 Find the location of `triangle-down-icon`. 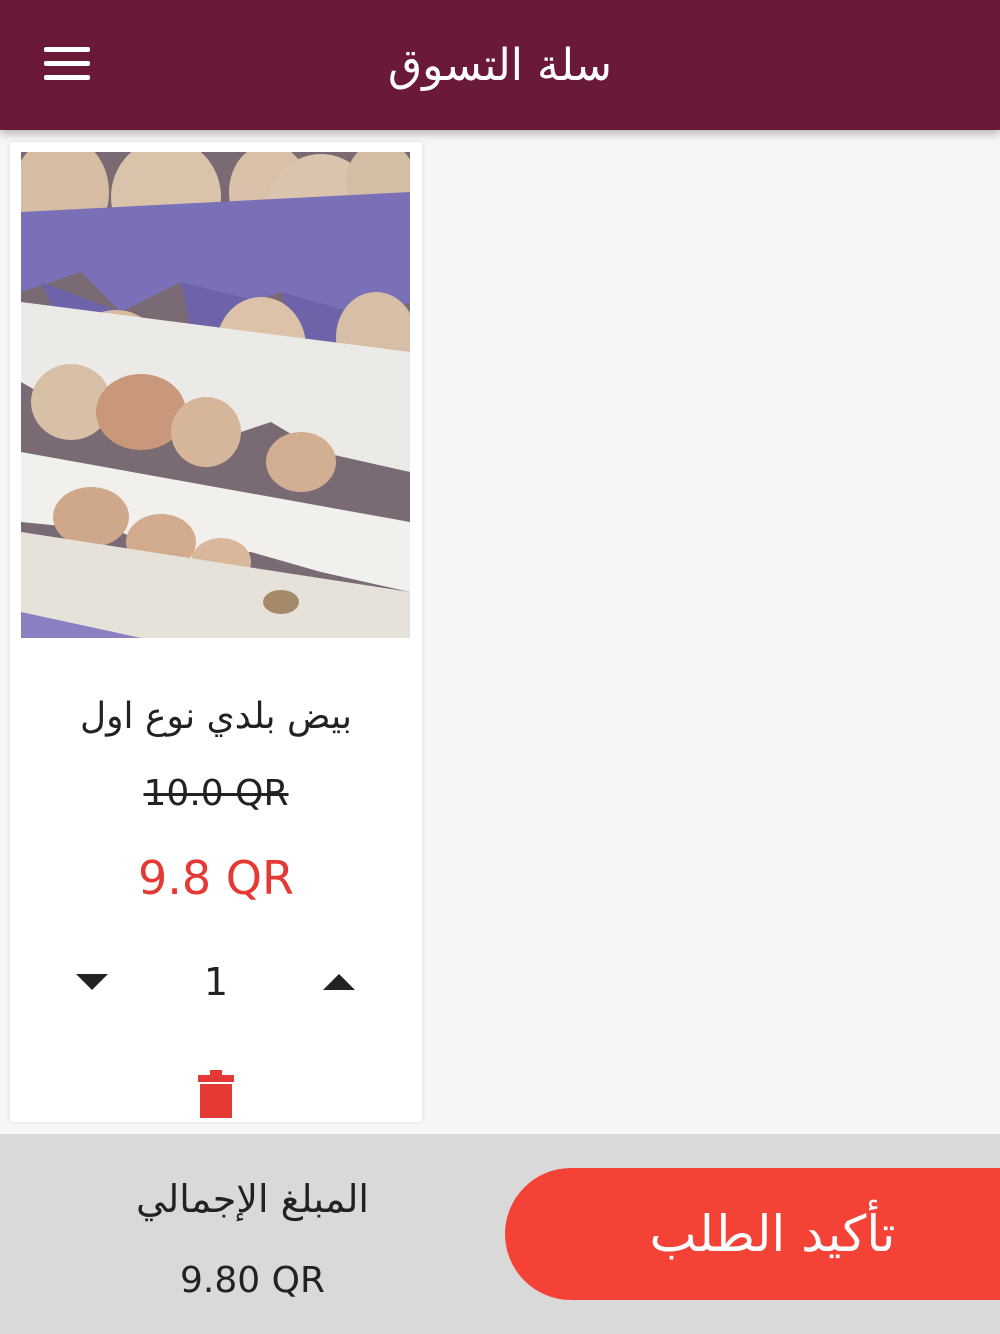

triangle-down-icon is located at coordinates (92, 982).